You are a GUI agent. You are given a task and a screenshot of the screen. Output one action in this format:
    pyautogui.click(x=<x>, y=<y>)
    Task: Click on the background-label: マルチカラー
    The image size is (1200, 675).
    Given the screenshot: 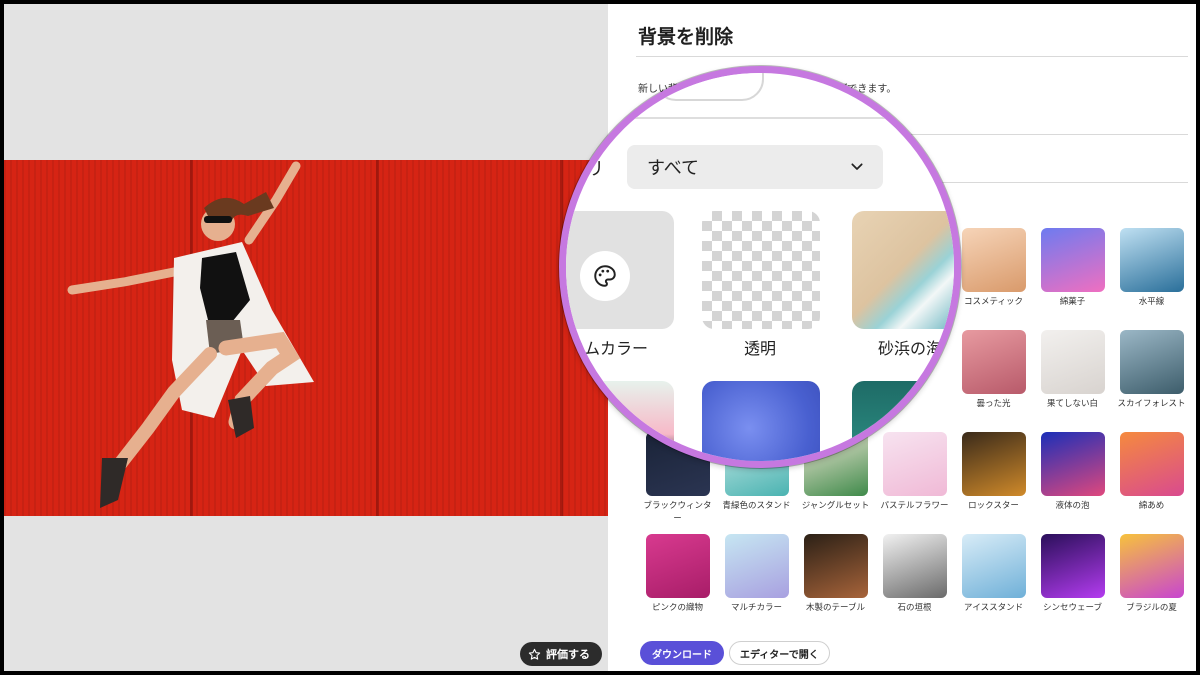 What is the action you would take?
    pyautogui.click(x=756, y=608)
    